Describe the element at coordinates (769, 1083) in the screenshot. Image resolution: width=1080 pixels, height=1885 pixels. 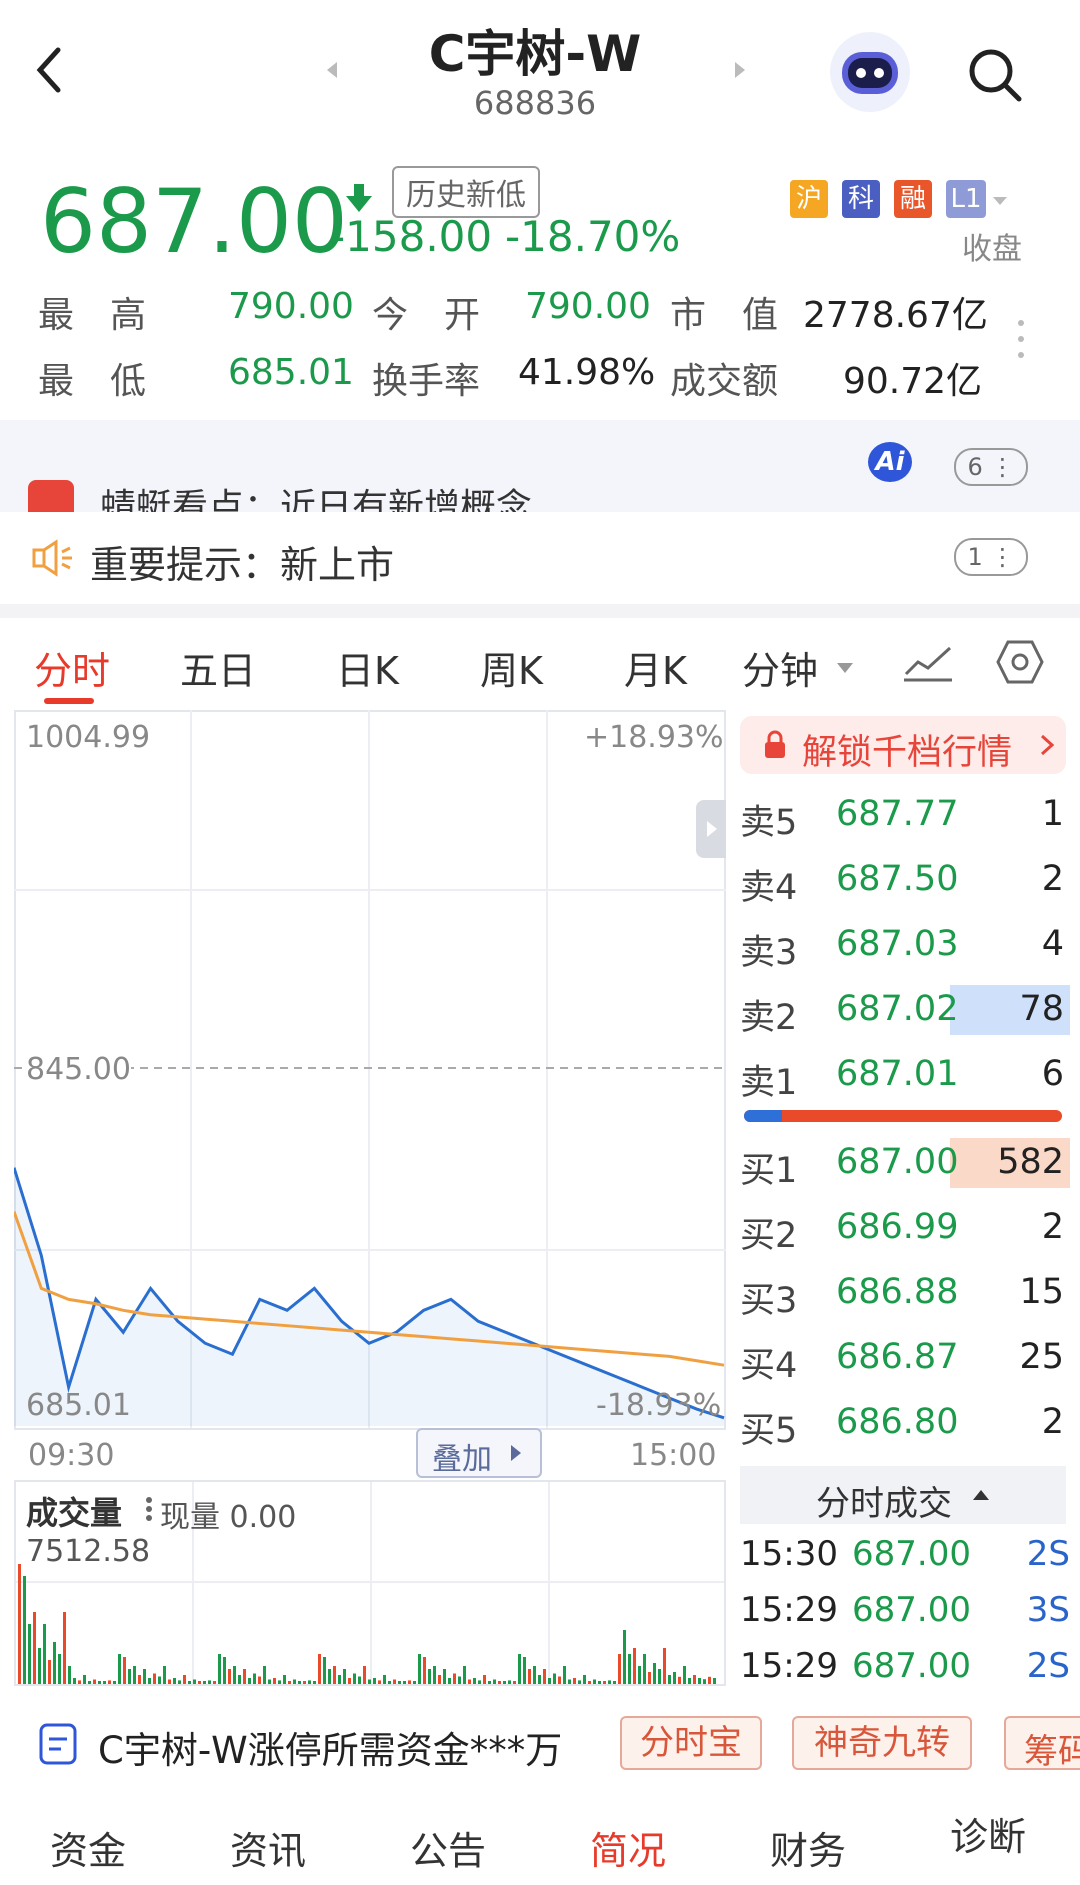
I see `ask-label: 卖1` at that location.